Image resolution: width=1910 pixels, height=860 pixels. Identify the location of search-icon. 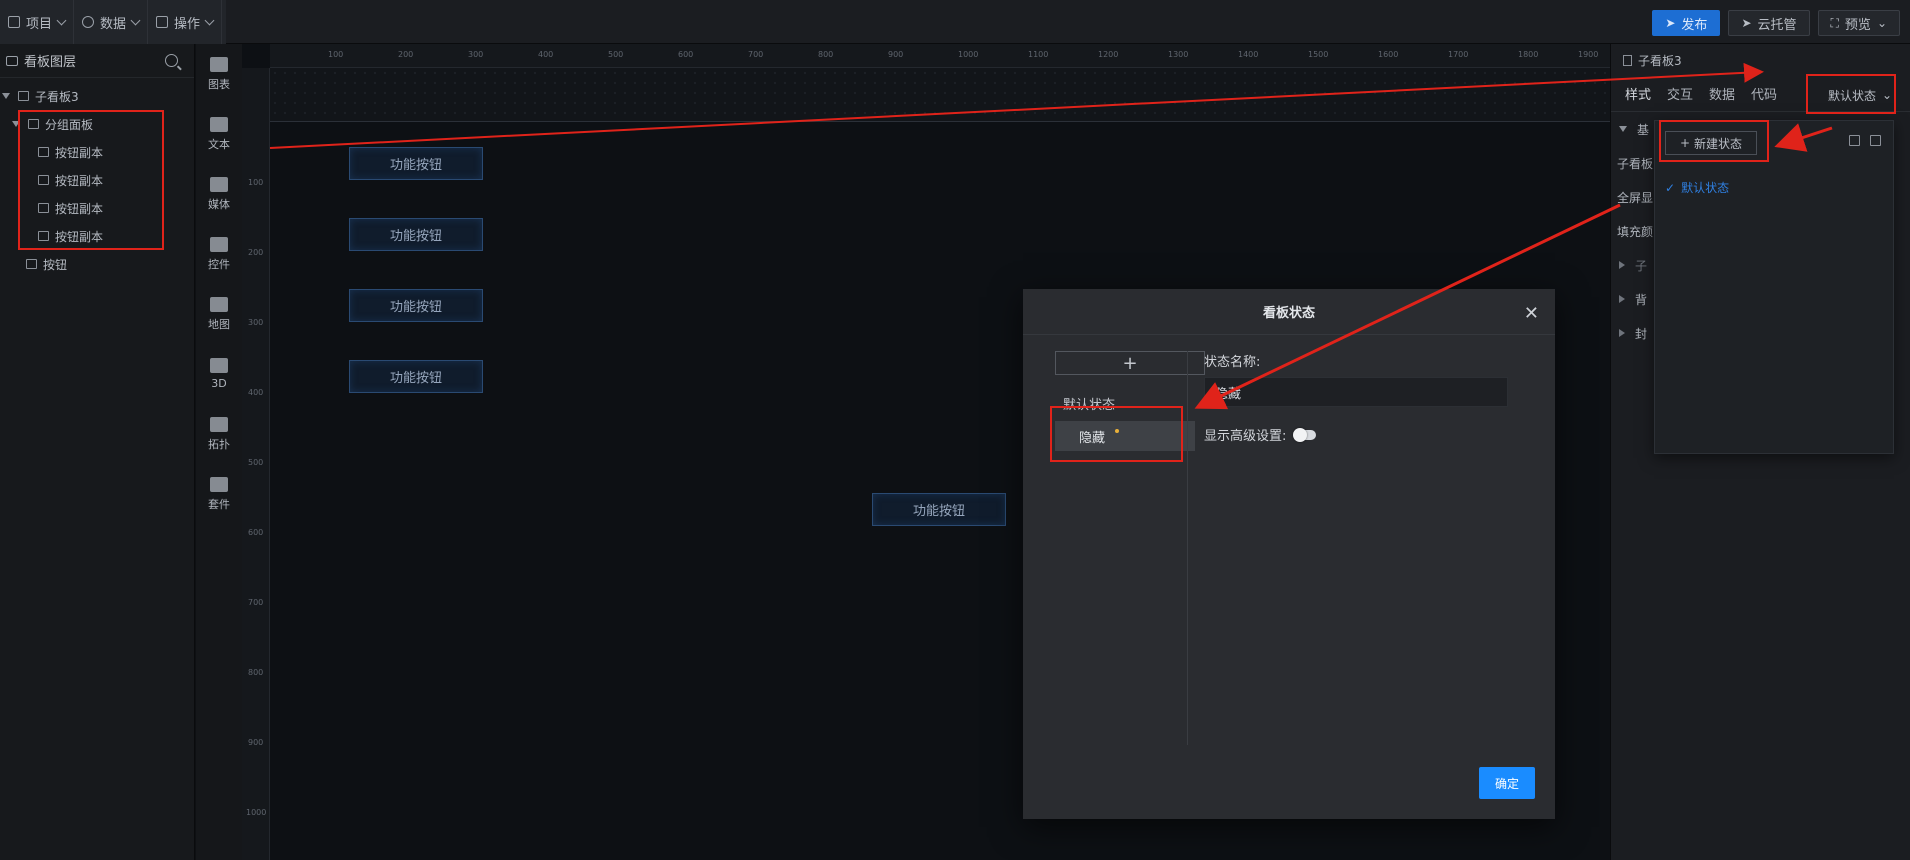
(171, 60).